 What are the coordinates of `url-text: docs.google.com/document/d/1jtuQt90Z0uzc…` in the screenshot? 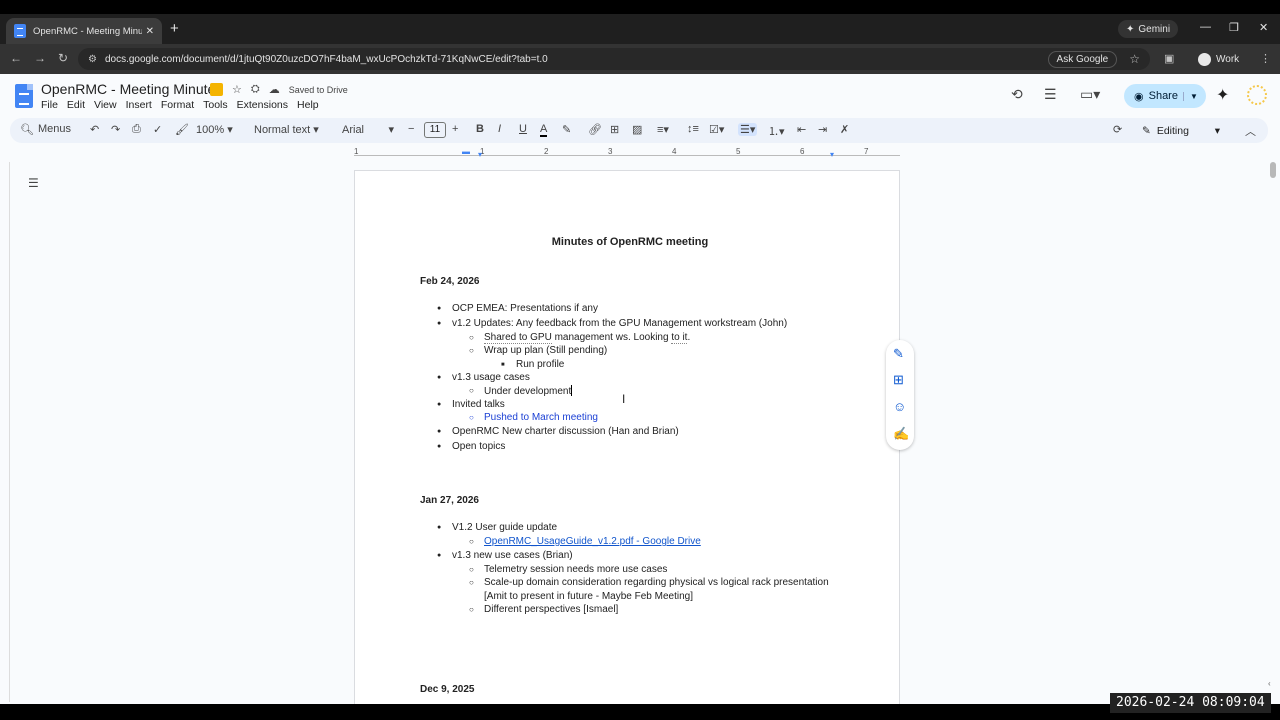 It's located at (576, 59).